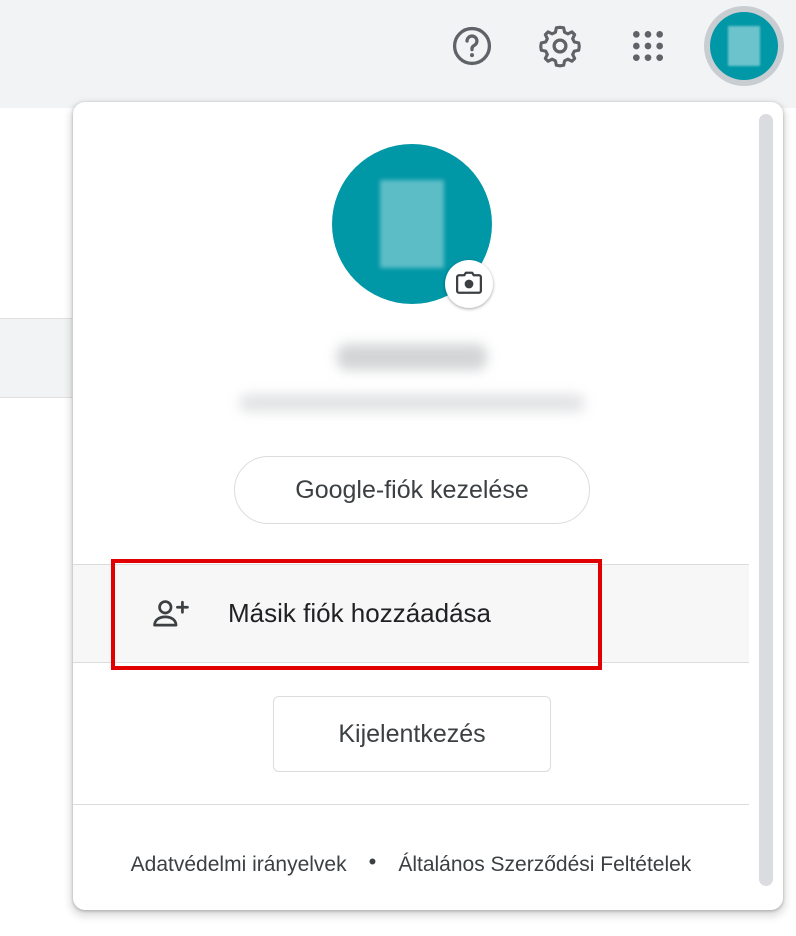 The image size is (796, 936). I want to click on avatar-image, so click(744, 46).